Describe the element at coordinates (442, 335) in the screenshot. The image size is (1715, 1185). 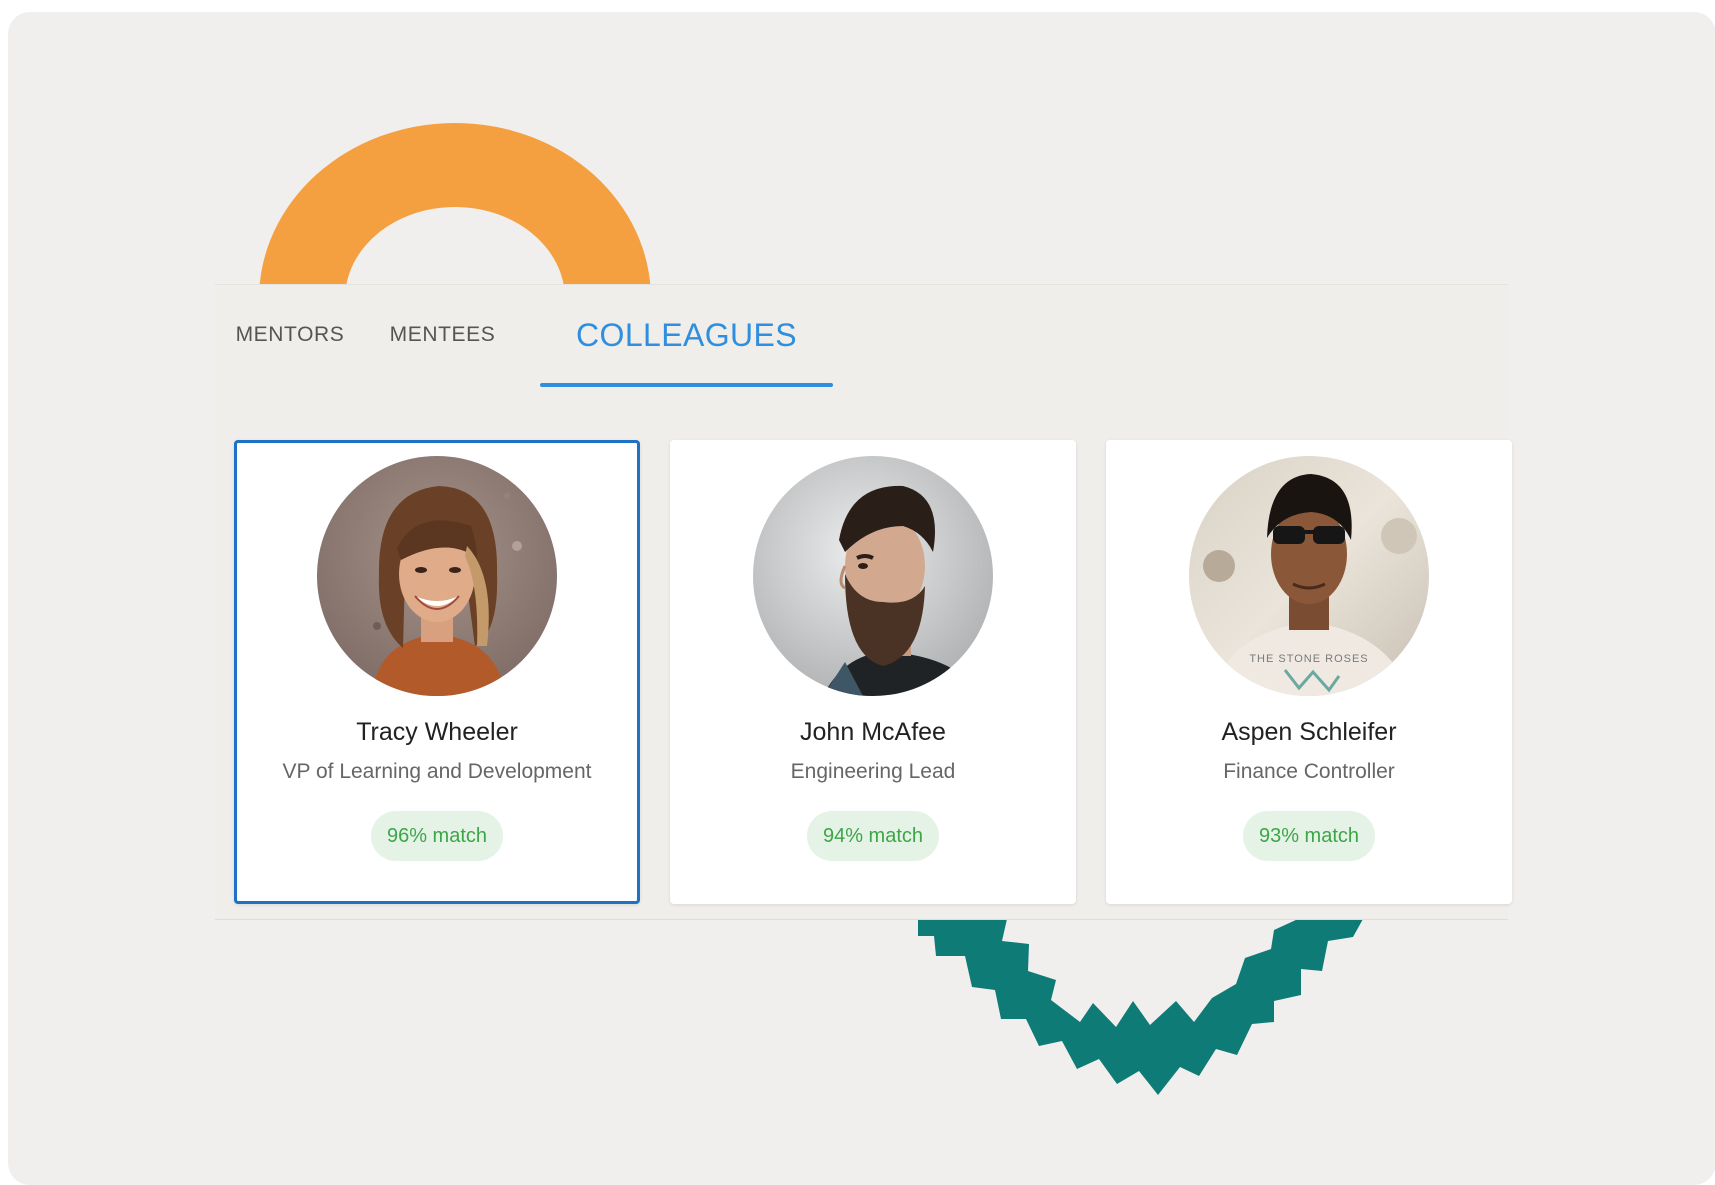
I see `tab-mentees: MENTEES` at that location.